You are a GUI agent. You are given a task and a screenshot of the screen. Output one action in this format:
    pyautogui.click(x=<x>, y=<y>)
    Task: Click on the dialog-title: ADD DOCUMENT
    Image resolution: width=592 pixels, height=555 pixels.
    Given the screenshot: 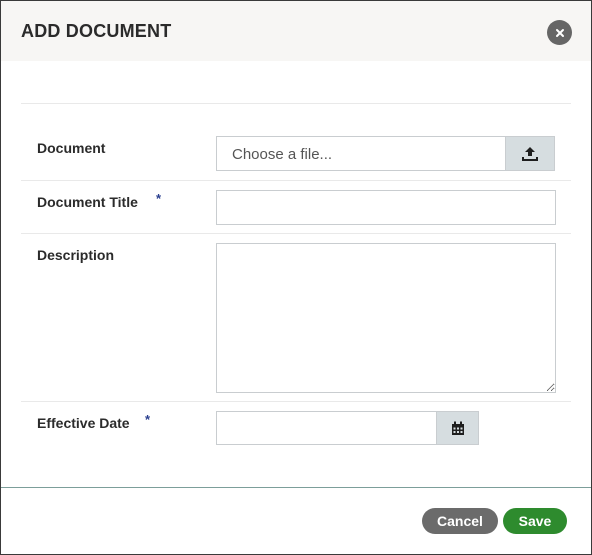 What is the action you would take?
    pyautogui.click(x=96, y=31)
    